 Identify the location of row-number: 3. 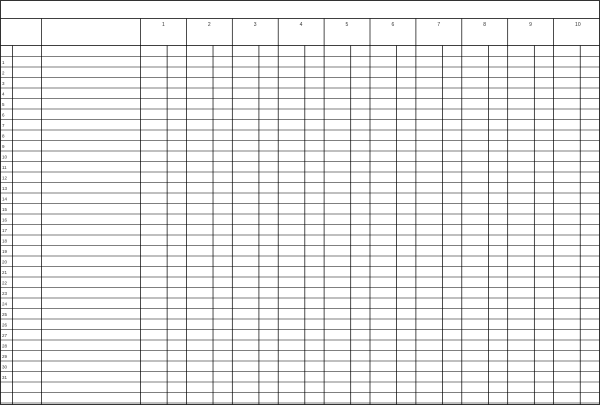
(3, 83).